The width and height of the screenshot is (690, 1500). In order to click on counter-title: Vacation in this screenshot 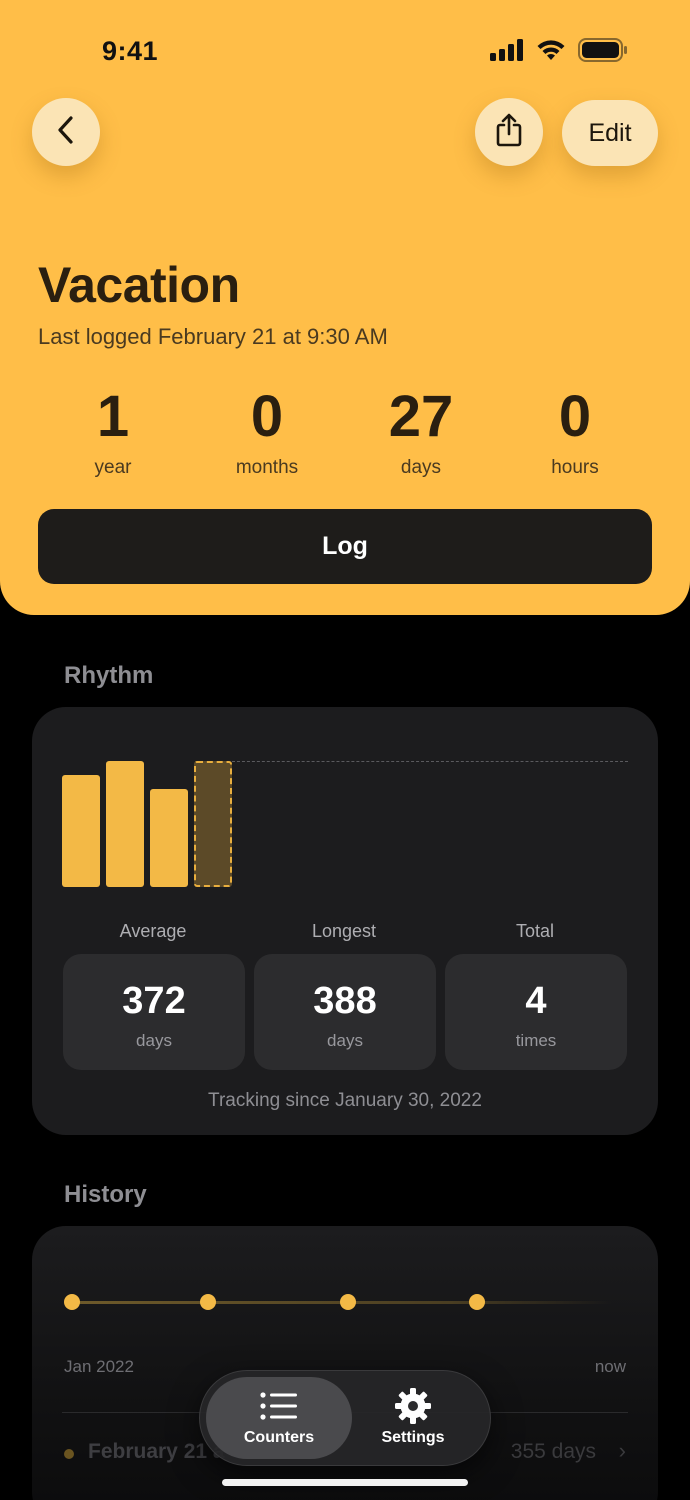, I will do `click(139, 285)`.